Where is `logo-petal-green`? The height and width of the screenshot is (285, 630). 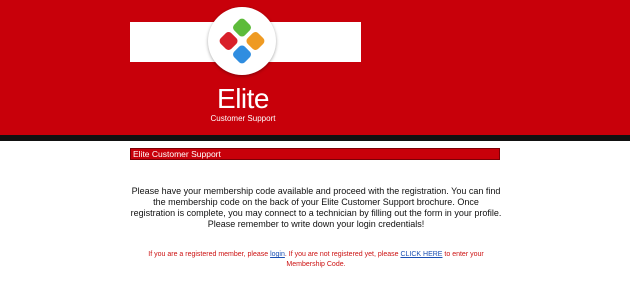 logo-petal-green is located at coordinates (242, 27).